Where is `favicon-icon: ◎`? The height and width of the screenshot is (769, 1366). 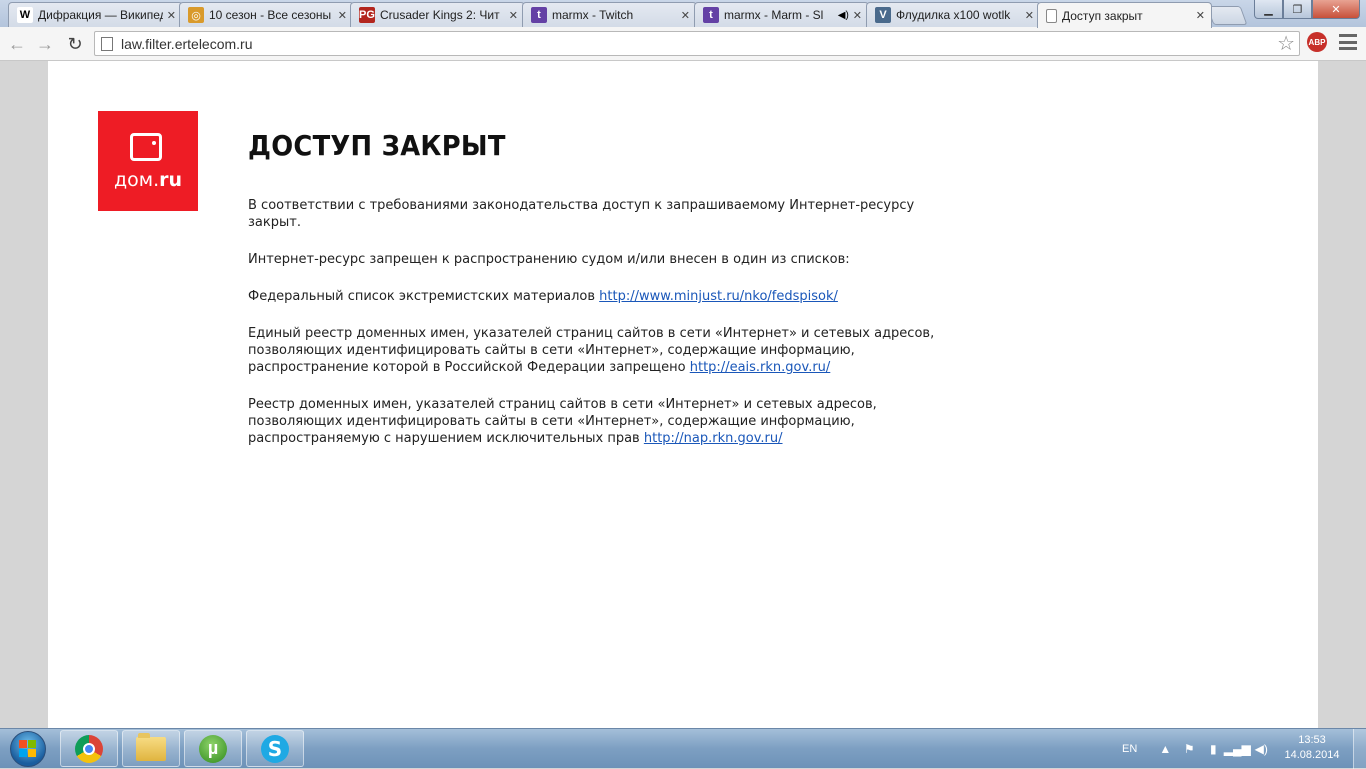
favicon-icon: ◎ is located at coordinates (196, 15).